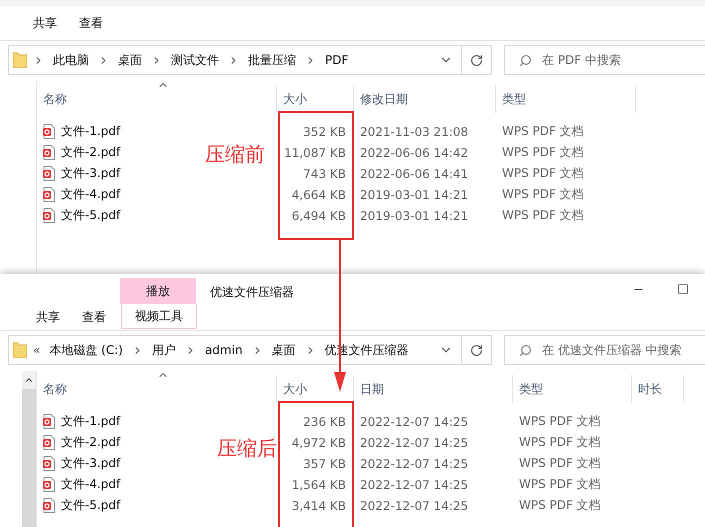 This screenshot has height=527, width=705. I want to click on overflow-chevron: «, so click(36, 350).